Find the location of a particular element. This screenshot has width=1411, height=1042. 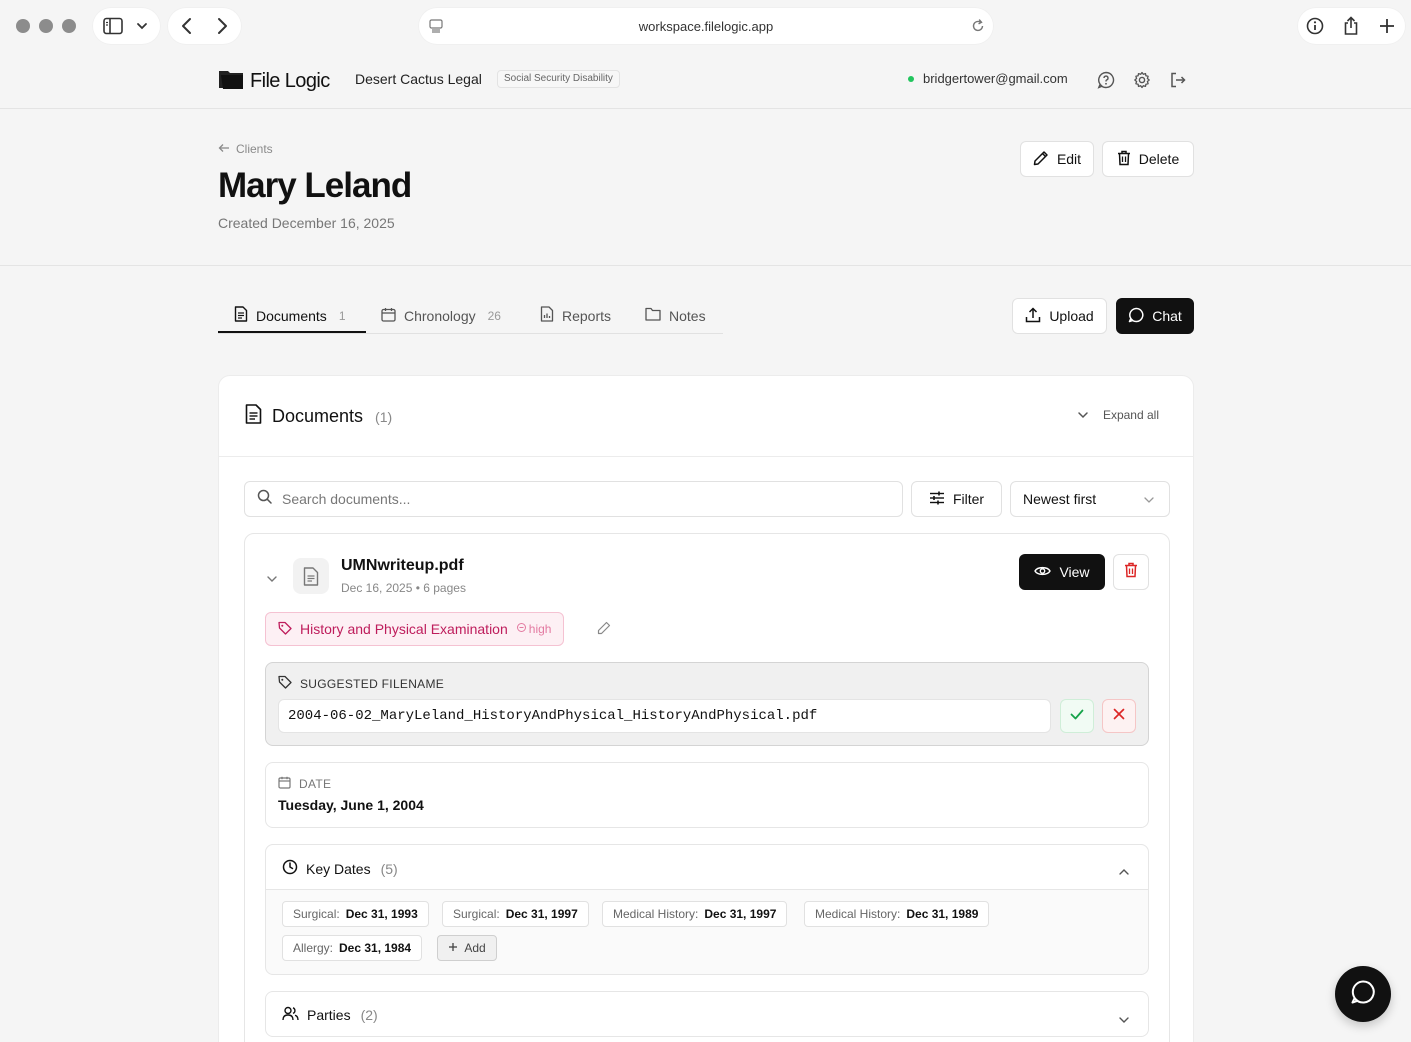

tab-reports: Reports is located at coordinates (575, 315).